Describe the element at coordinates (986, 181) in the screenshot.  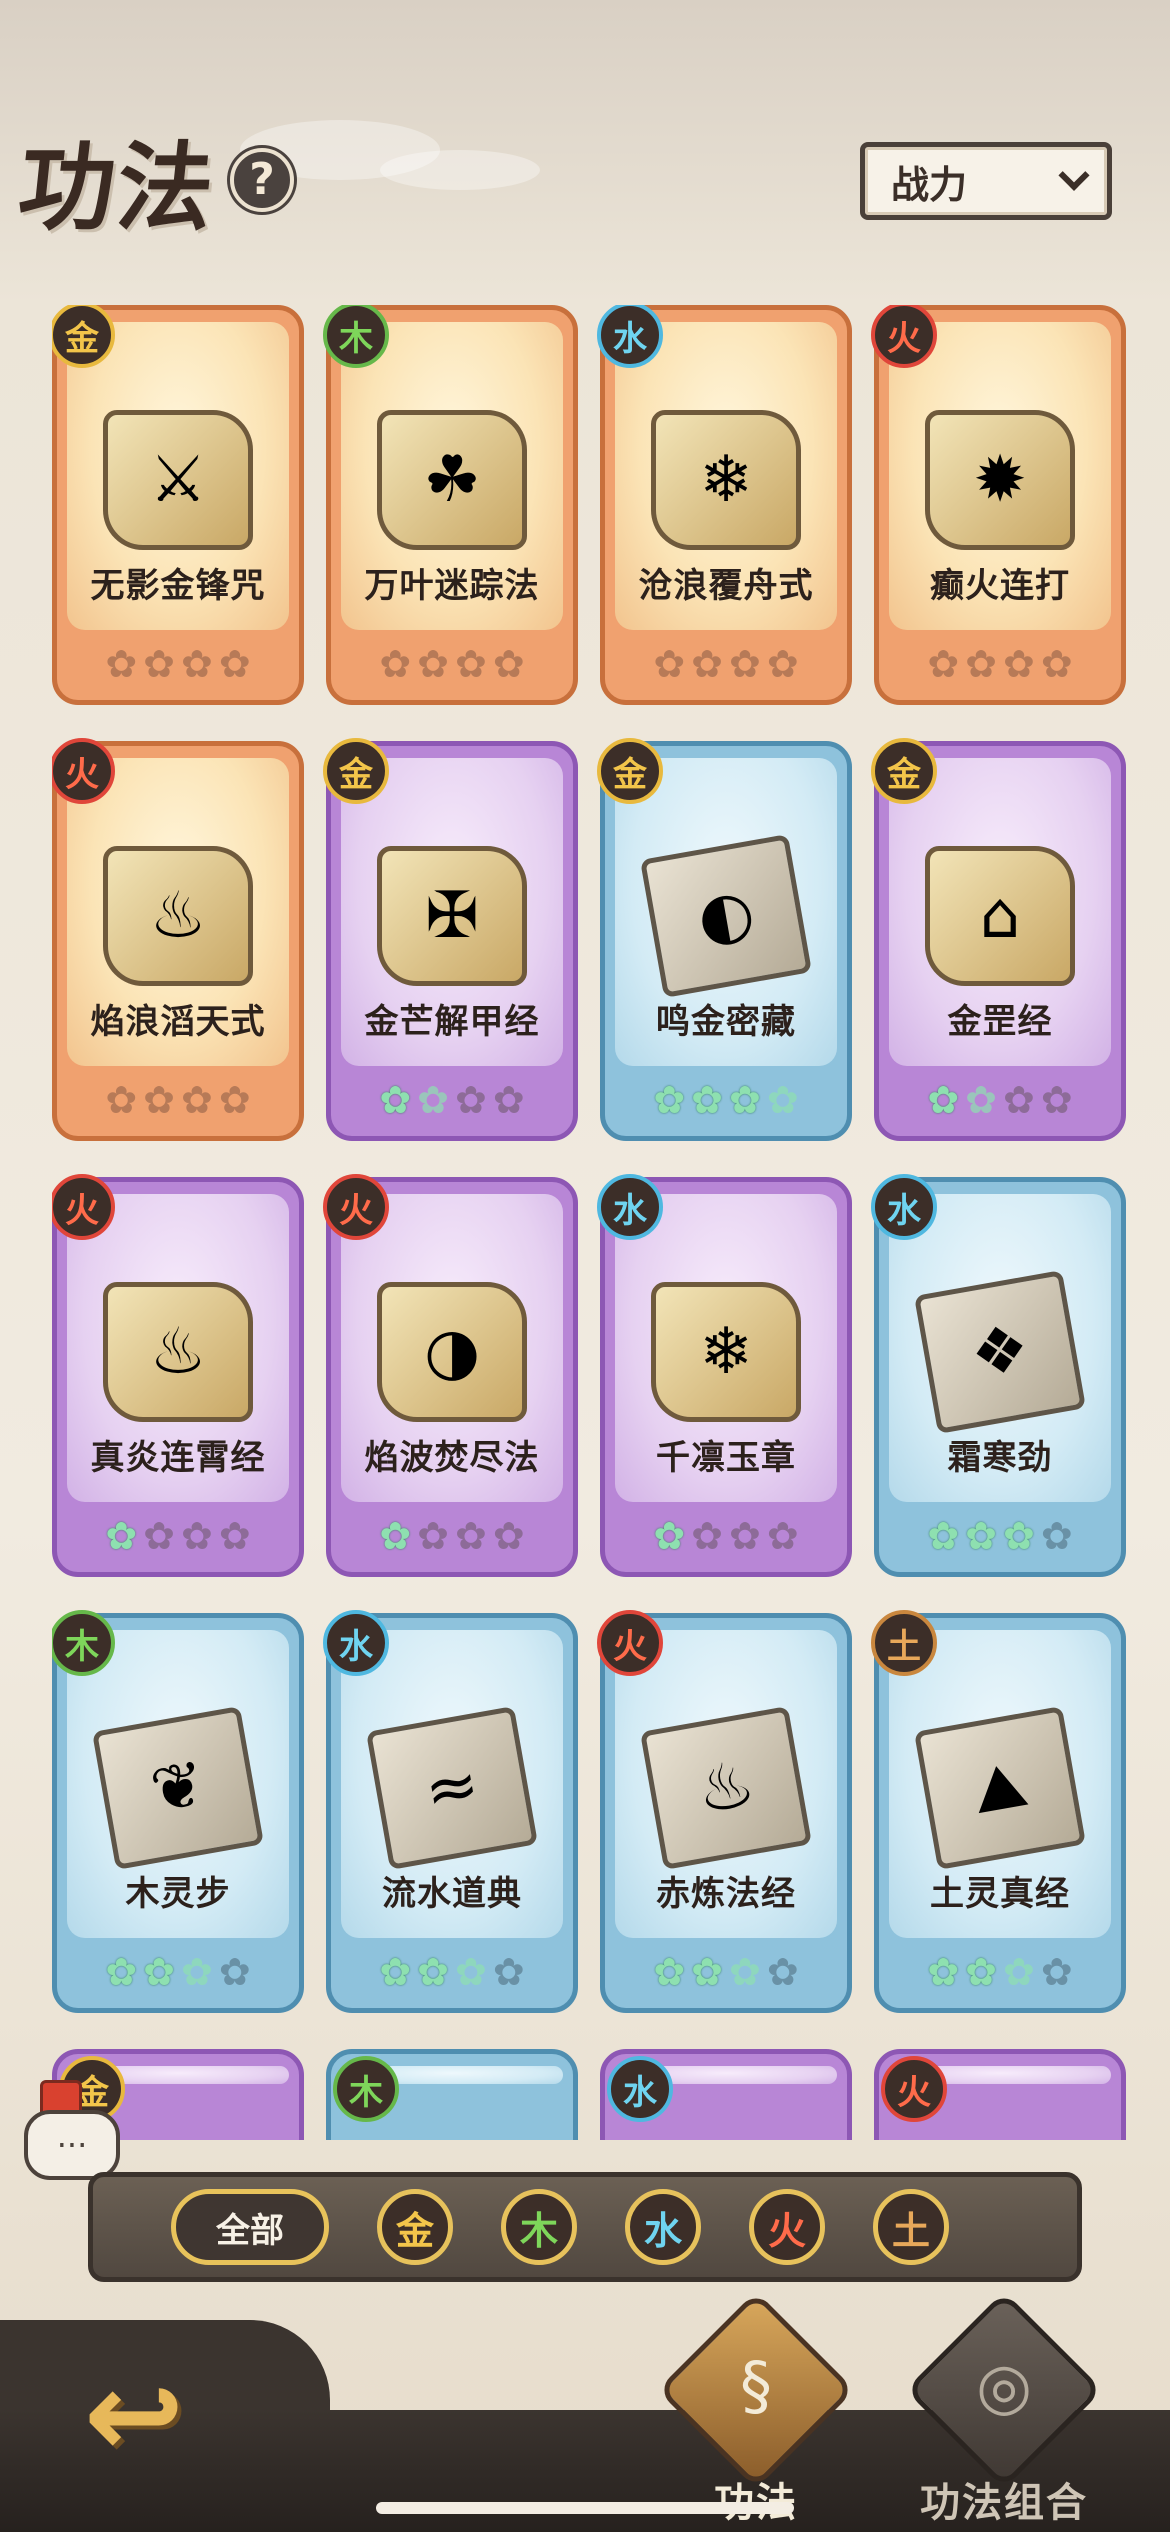
I see `sort-dropdown: 战力` at that location.